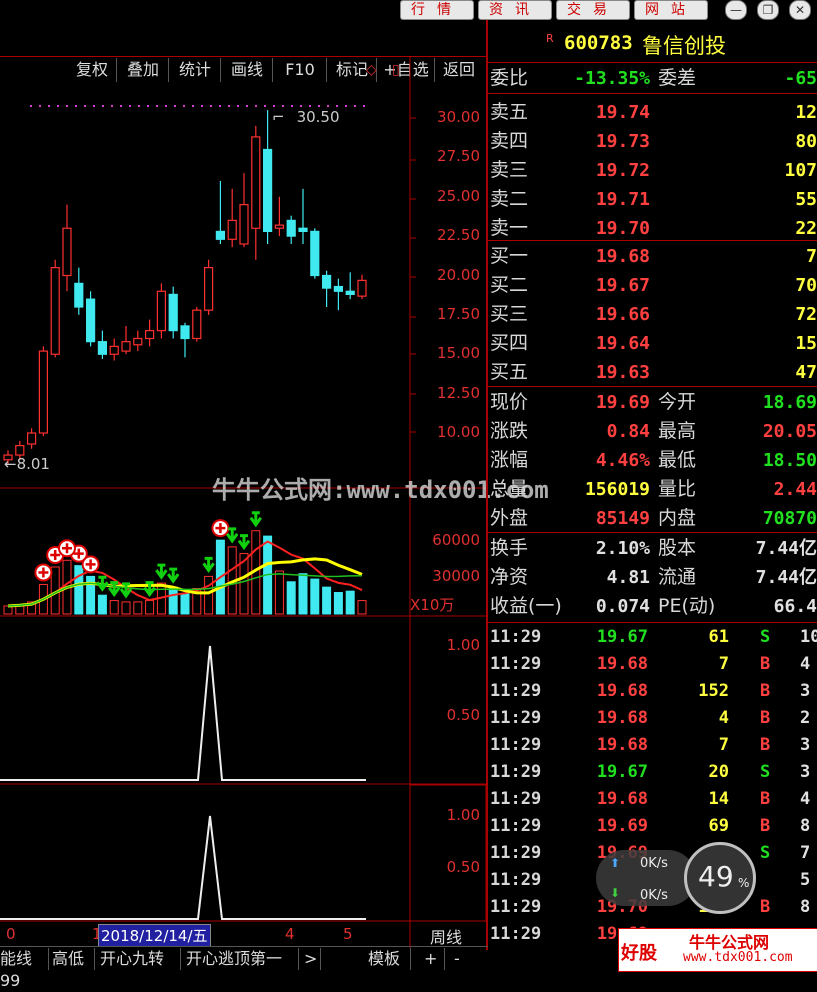 The image size is (817, 992). What do you see at coordinates (458, 432) in the screenshot?
I see `price-axis-label: 10.00` at bounding box center [458, 432].